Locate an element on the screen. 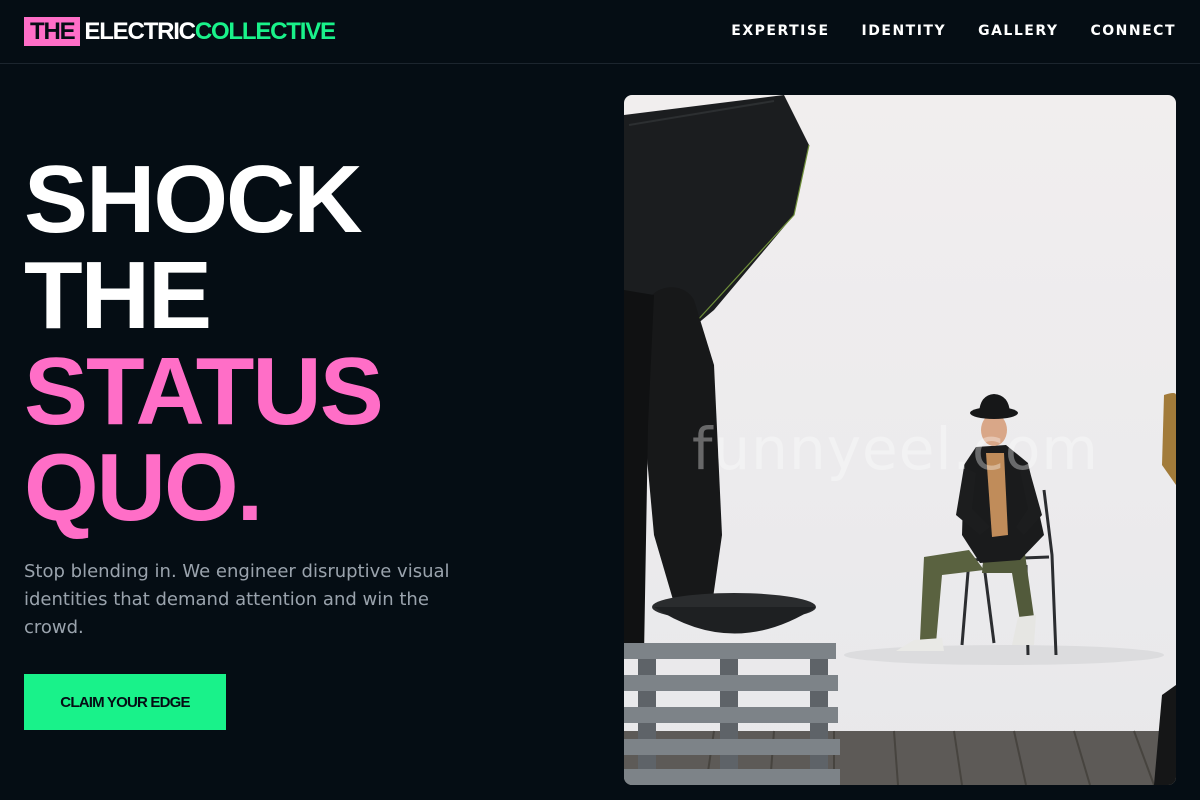  headline-line-4: QUO. is located at coordinates (143, 487).